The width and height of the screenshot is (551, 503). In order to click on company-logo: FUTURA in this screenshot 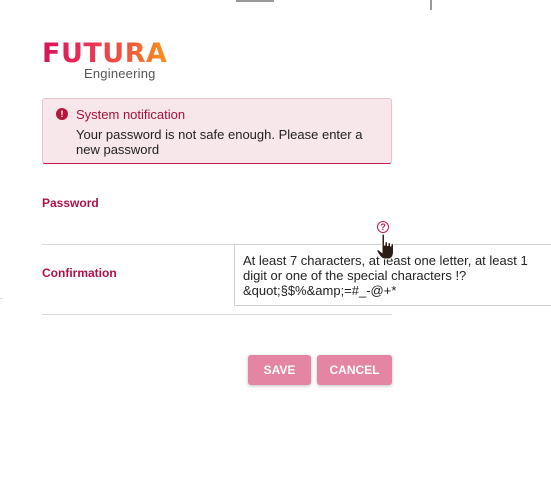, I will do `click(104, 54)`.